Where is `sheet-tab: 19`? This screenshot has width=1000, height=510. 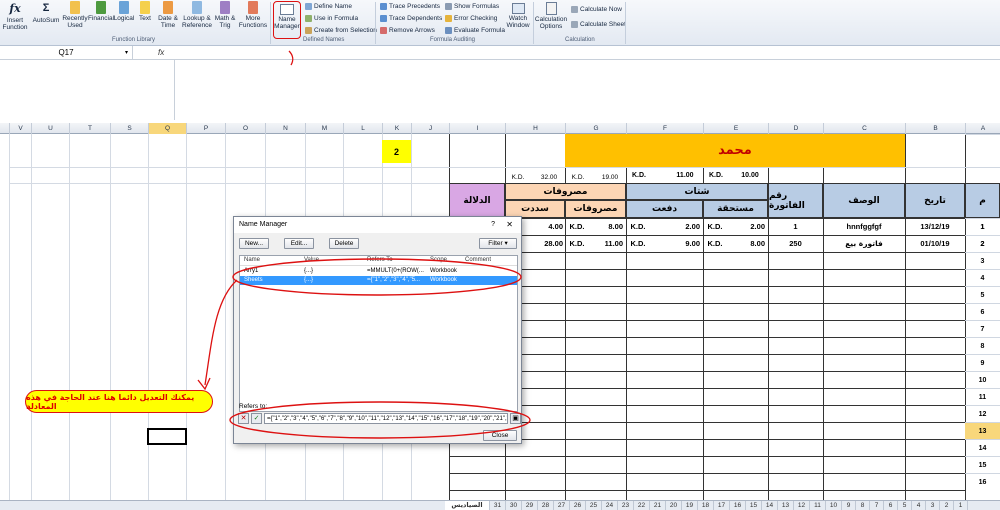 sheet-tab: 19 is located at coordinates (690, 505).